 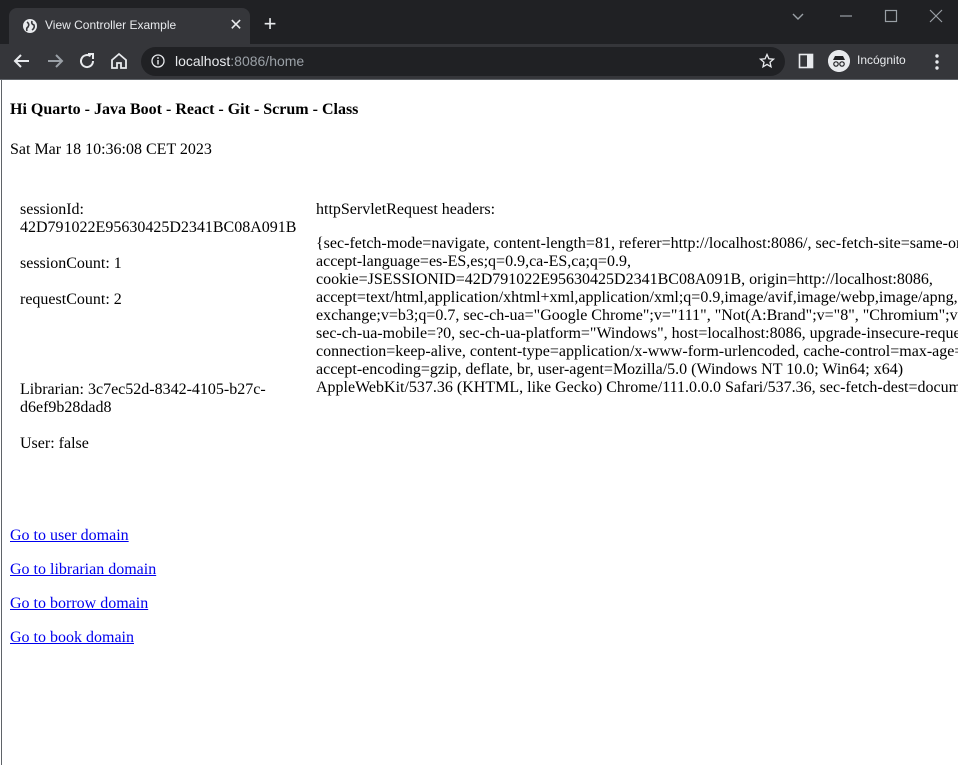 I want to click on incognito-badge: Incógnito, so click(x=871, y=61).